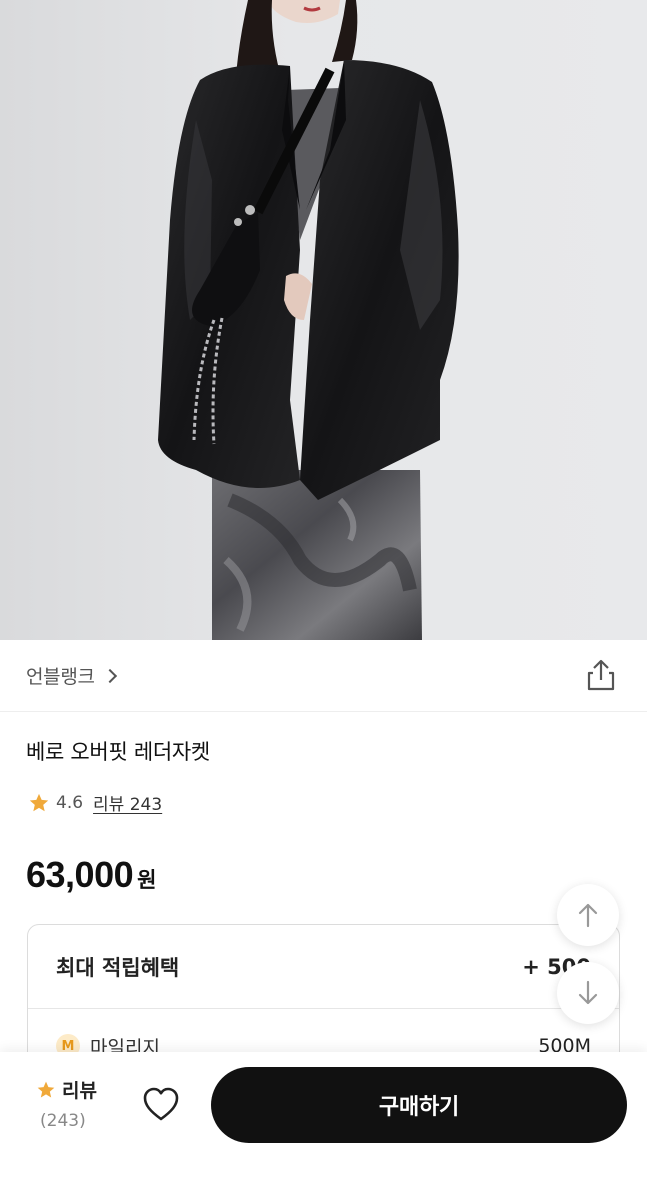 Image resolution: width=647 pixels, height=1200 pixels. I want to click on bottom-action-bar: 리뷰 (243) 구매하기, so click(323, 1126).